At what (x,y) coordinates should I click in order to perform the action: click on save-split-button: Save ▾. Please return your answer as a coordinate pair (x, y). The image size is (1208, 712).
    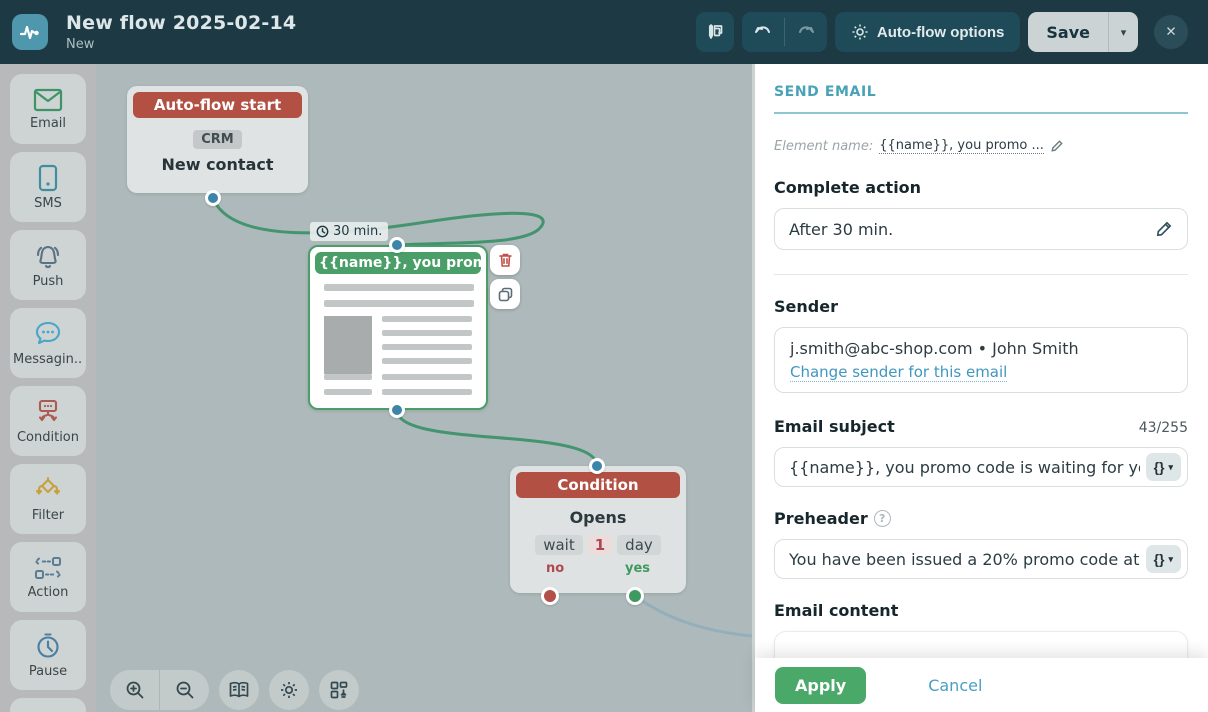
    Looking at the image, I should click on (1083, 32).